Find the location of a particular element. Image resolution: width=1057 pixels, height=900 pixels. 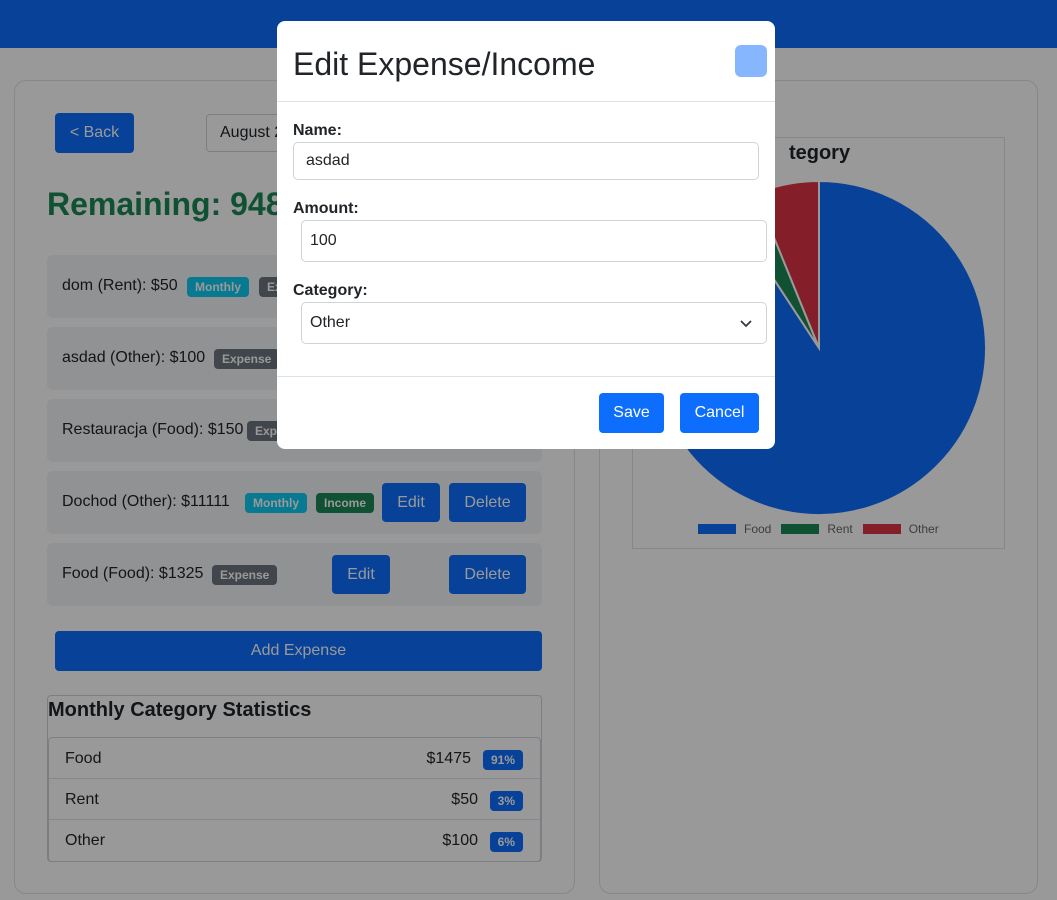

modal-title: Edit Expense/Income is located at coordinates (444, 64).